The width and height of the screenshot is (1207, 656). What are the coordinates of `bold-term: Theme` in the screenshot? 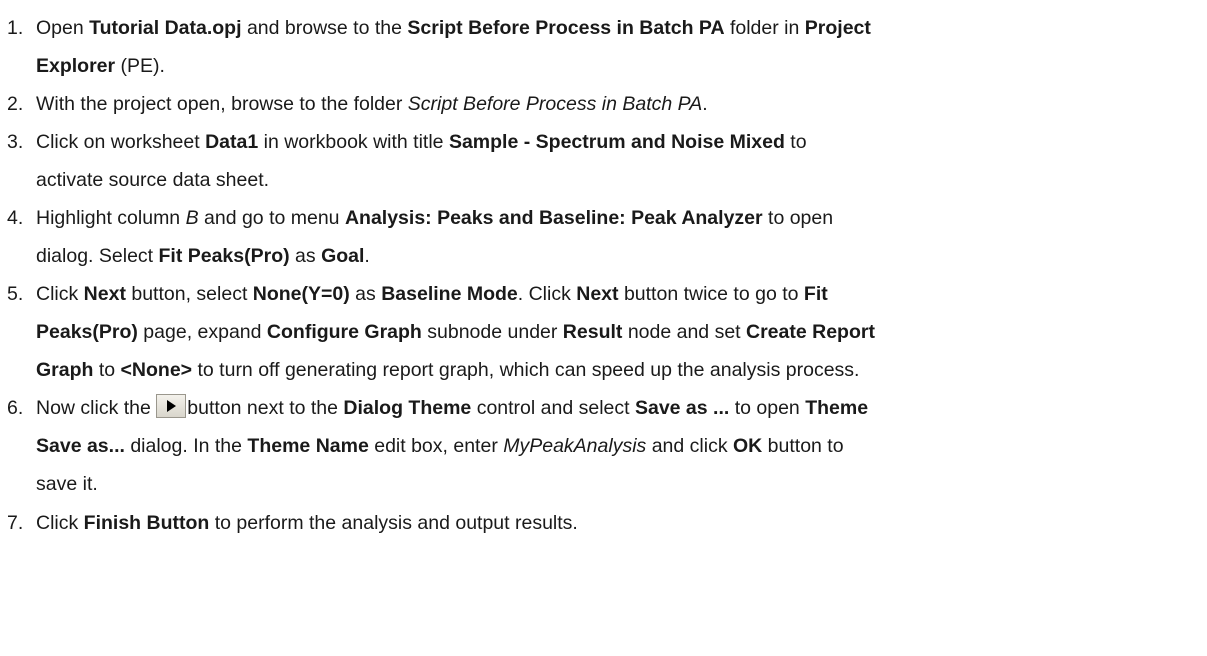 It's located at (837, 408).